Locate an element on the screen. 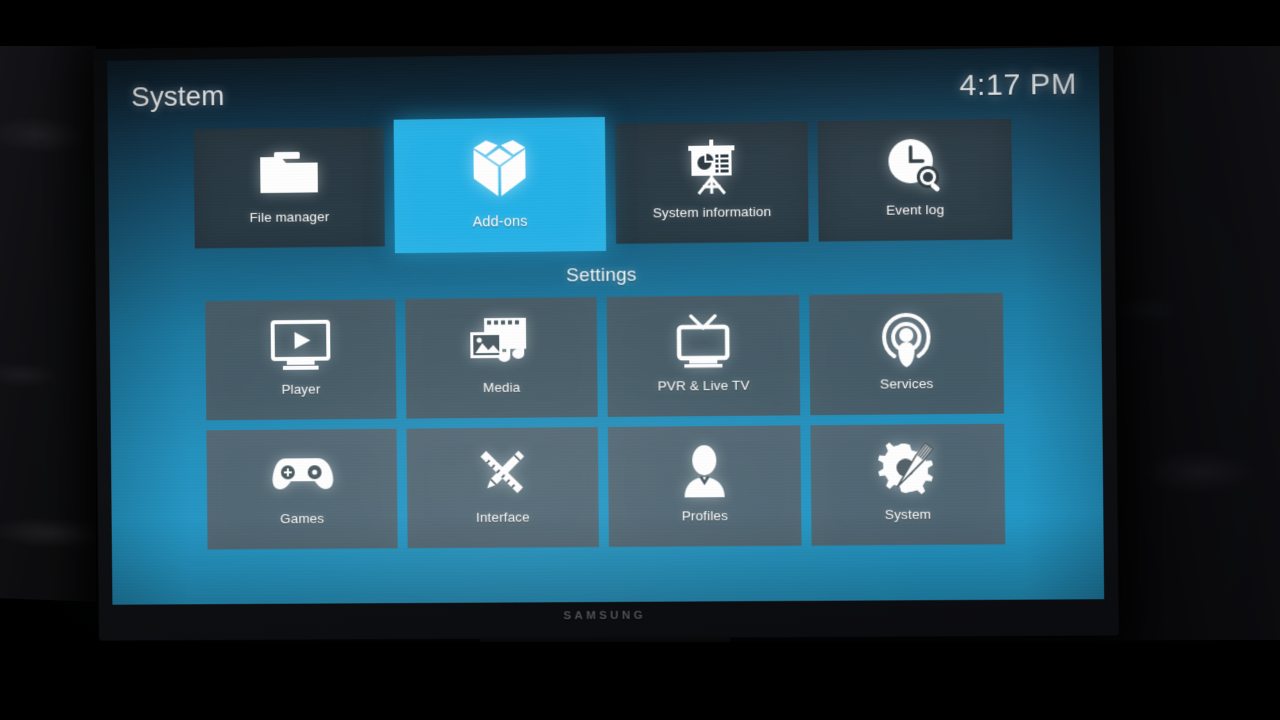 This screenshot has width=1280, height=720. settings-row-1: Player Media PVR & Live TV Services is located at coordinates (605, 356).